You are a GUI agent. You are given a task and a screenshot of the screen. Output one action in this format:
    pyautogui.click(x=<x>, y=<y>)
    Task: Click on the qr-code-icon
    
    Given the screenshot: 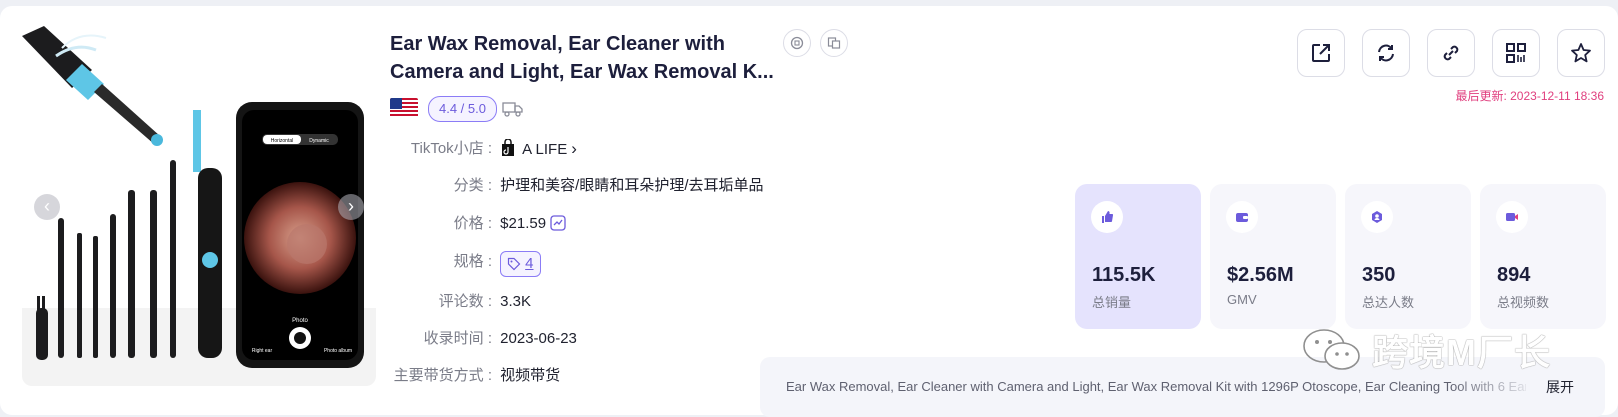 What is the action you would take?
    pyautogui.click(x=1516, y=53)
    